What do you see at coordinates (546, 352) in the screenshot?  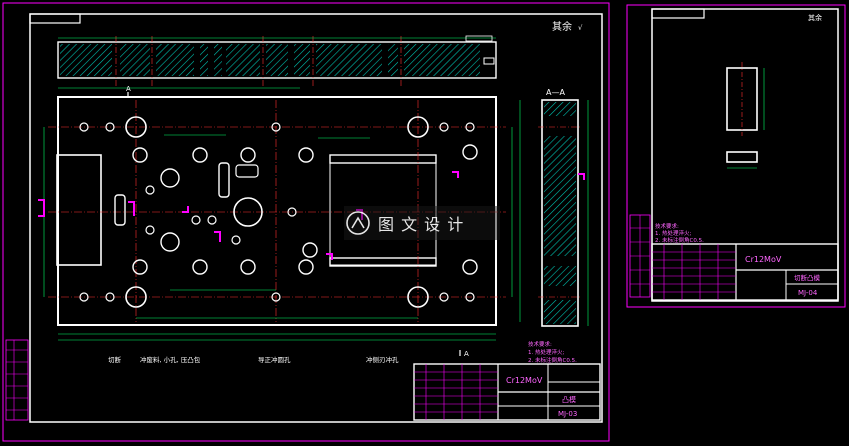 I see `sheet-1-tech-line-1: 1. 热处理淬火;` at bounding box center [546, 352].